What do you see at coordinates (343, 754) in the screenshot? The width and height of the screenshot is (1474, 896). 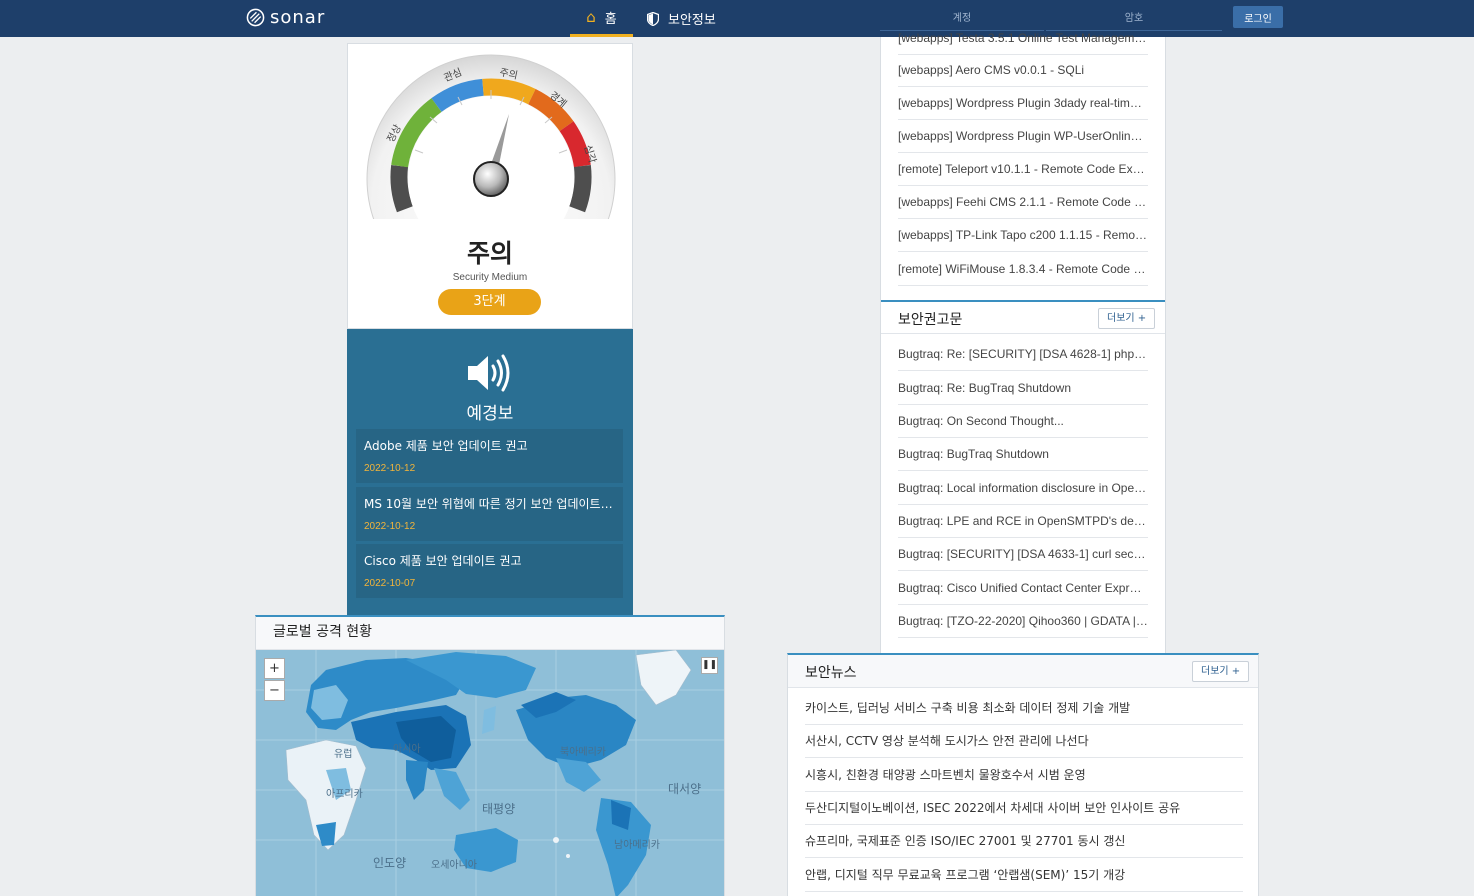 I see `map-label-europe: 유럽` at bounding box center [343, 754].